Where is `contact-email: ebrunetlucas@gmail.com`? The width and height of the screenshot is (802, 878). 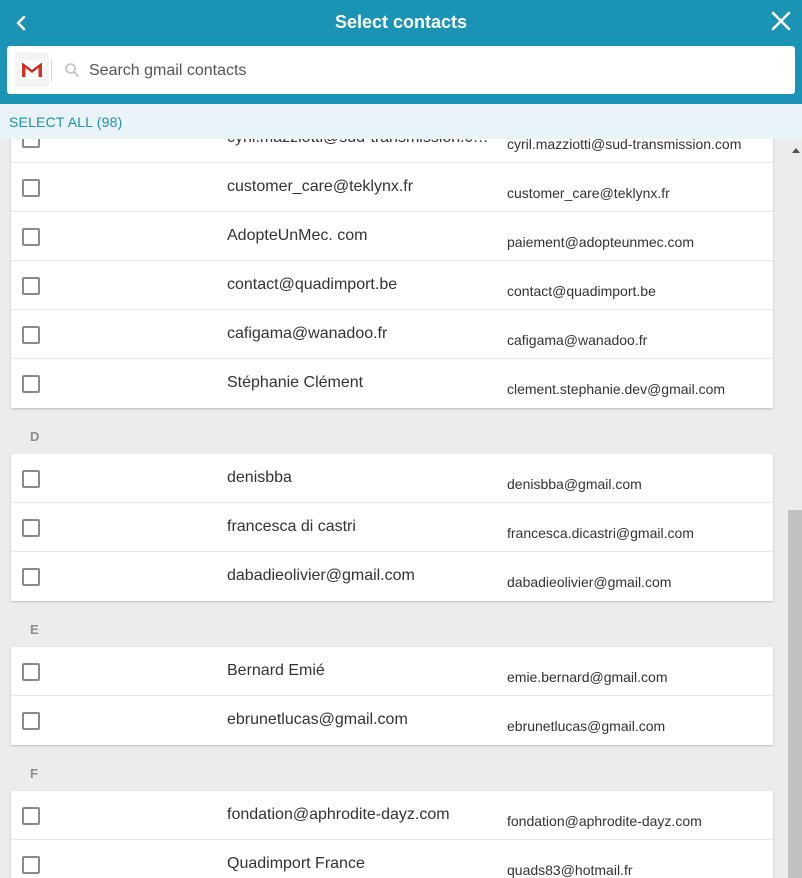 contact-email: ebrunetlucas@gmail.com is located at coordinates (586, 726).